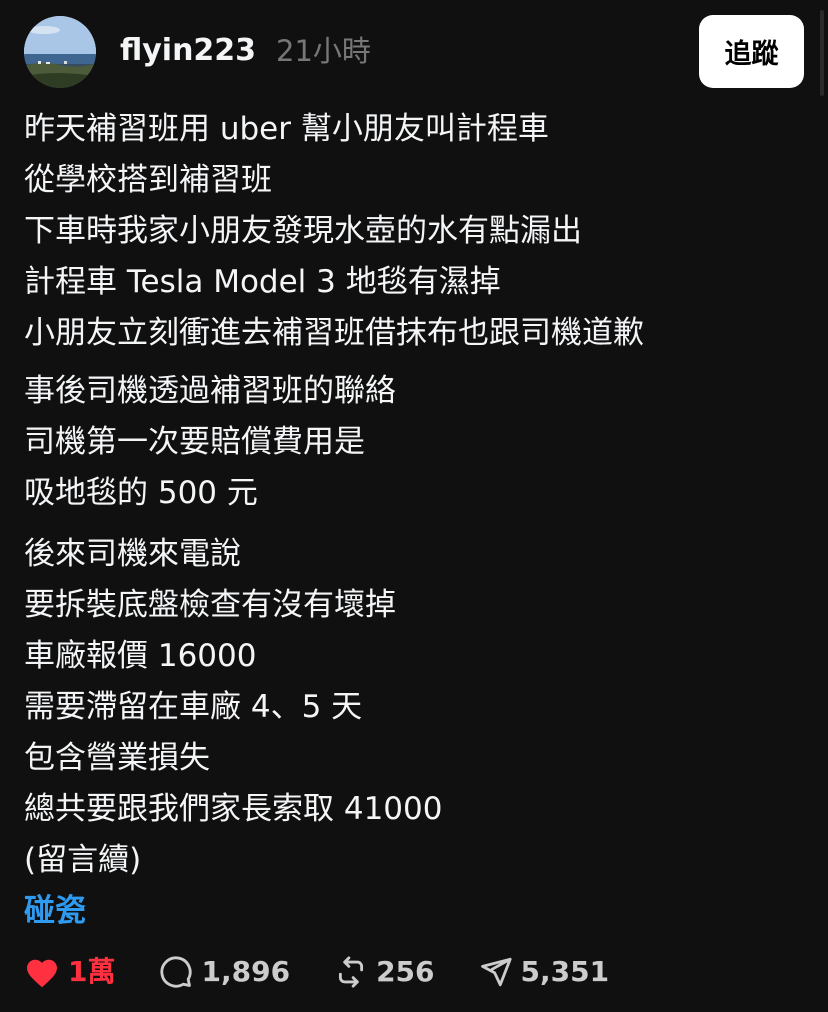  Describe the element at coordinates (233, 809) in the screenshot. I see `post-line: 總共要跟我們家長索取 41000` at that location.